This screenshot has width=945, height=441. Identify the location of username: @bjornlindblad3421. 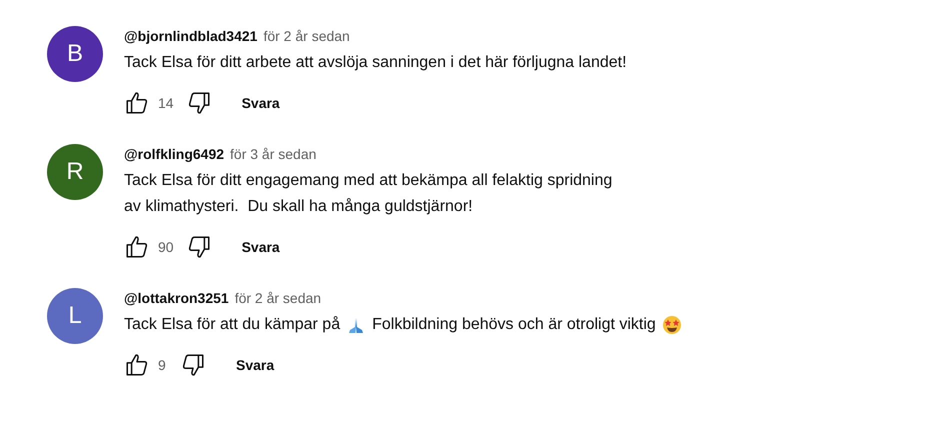
(191, 36).